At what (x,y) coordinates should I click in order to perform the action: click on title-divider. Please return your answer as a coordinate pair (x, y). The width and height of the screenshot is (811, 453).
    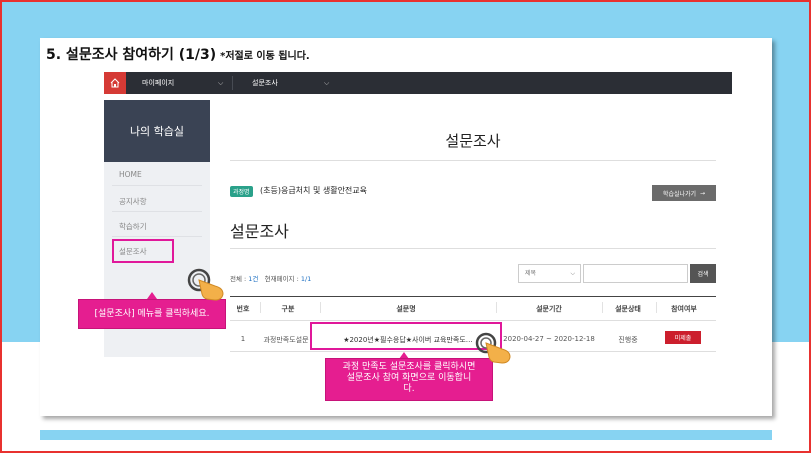
    Looking at the image, I should click on (473, 160).